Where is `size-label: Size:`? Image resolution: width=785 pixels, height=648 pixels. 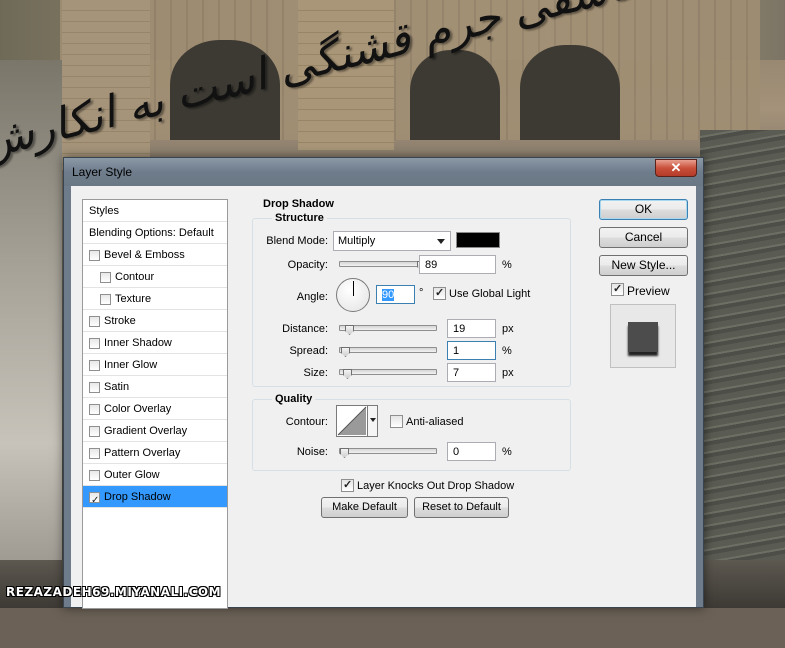
size-label: Size: is located at coordinates (315, 373).